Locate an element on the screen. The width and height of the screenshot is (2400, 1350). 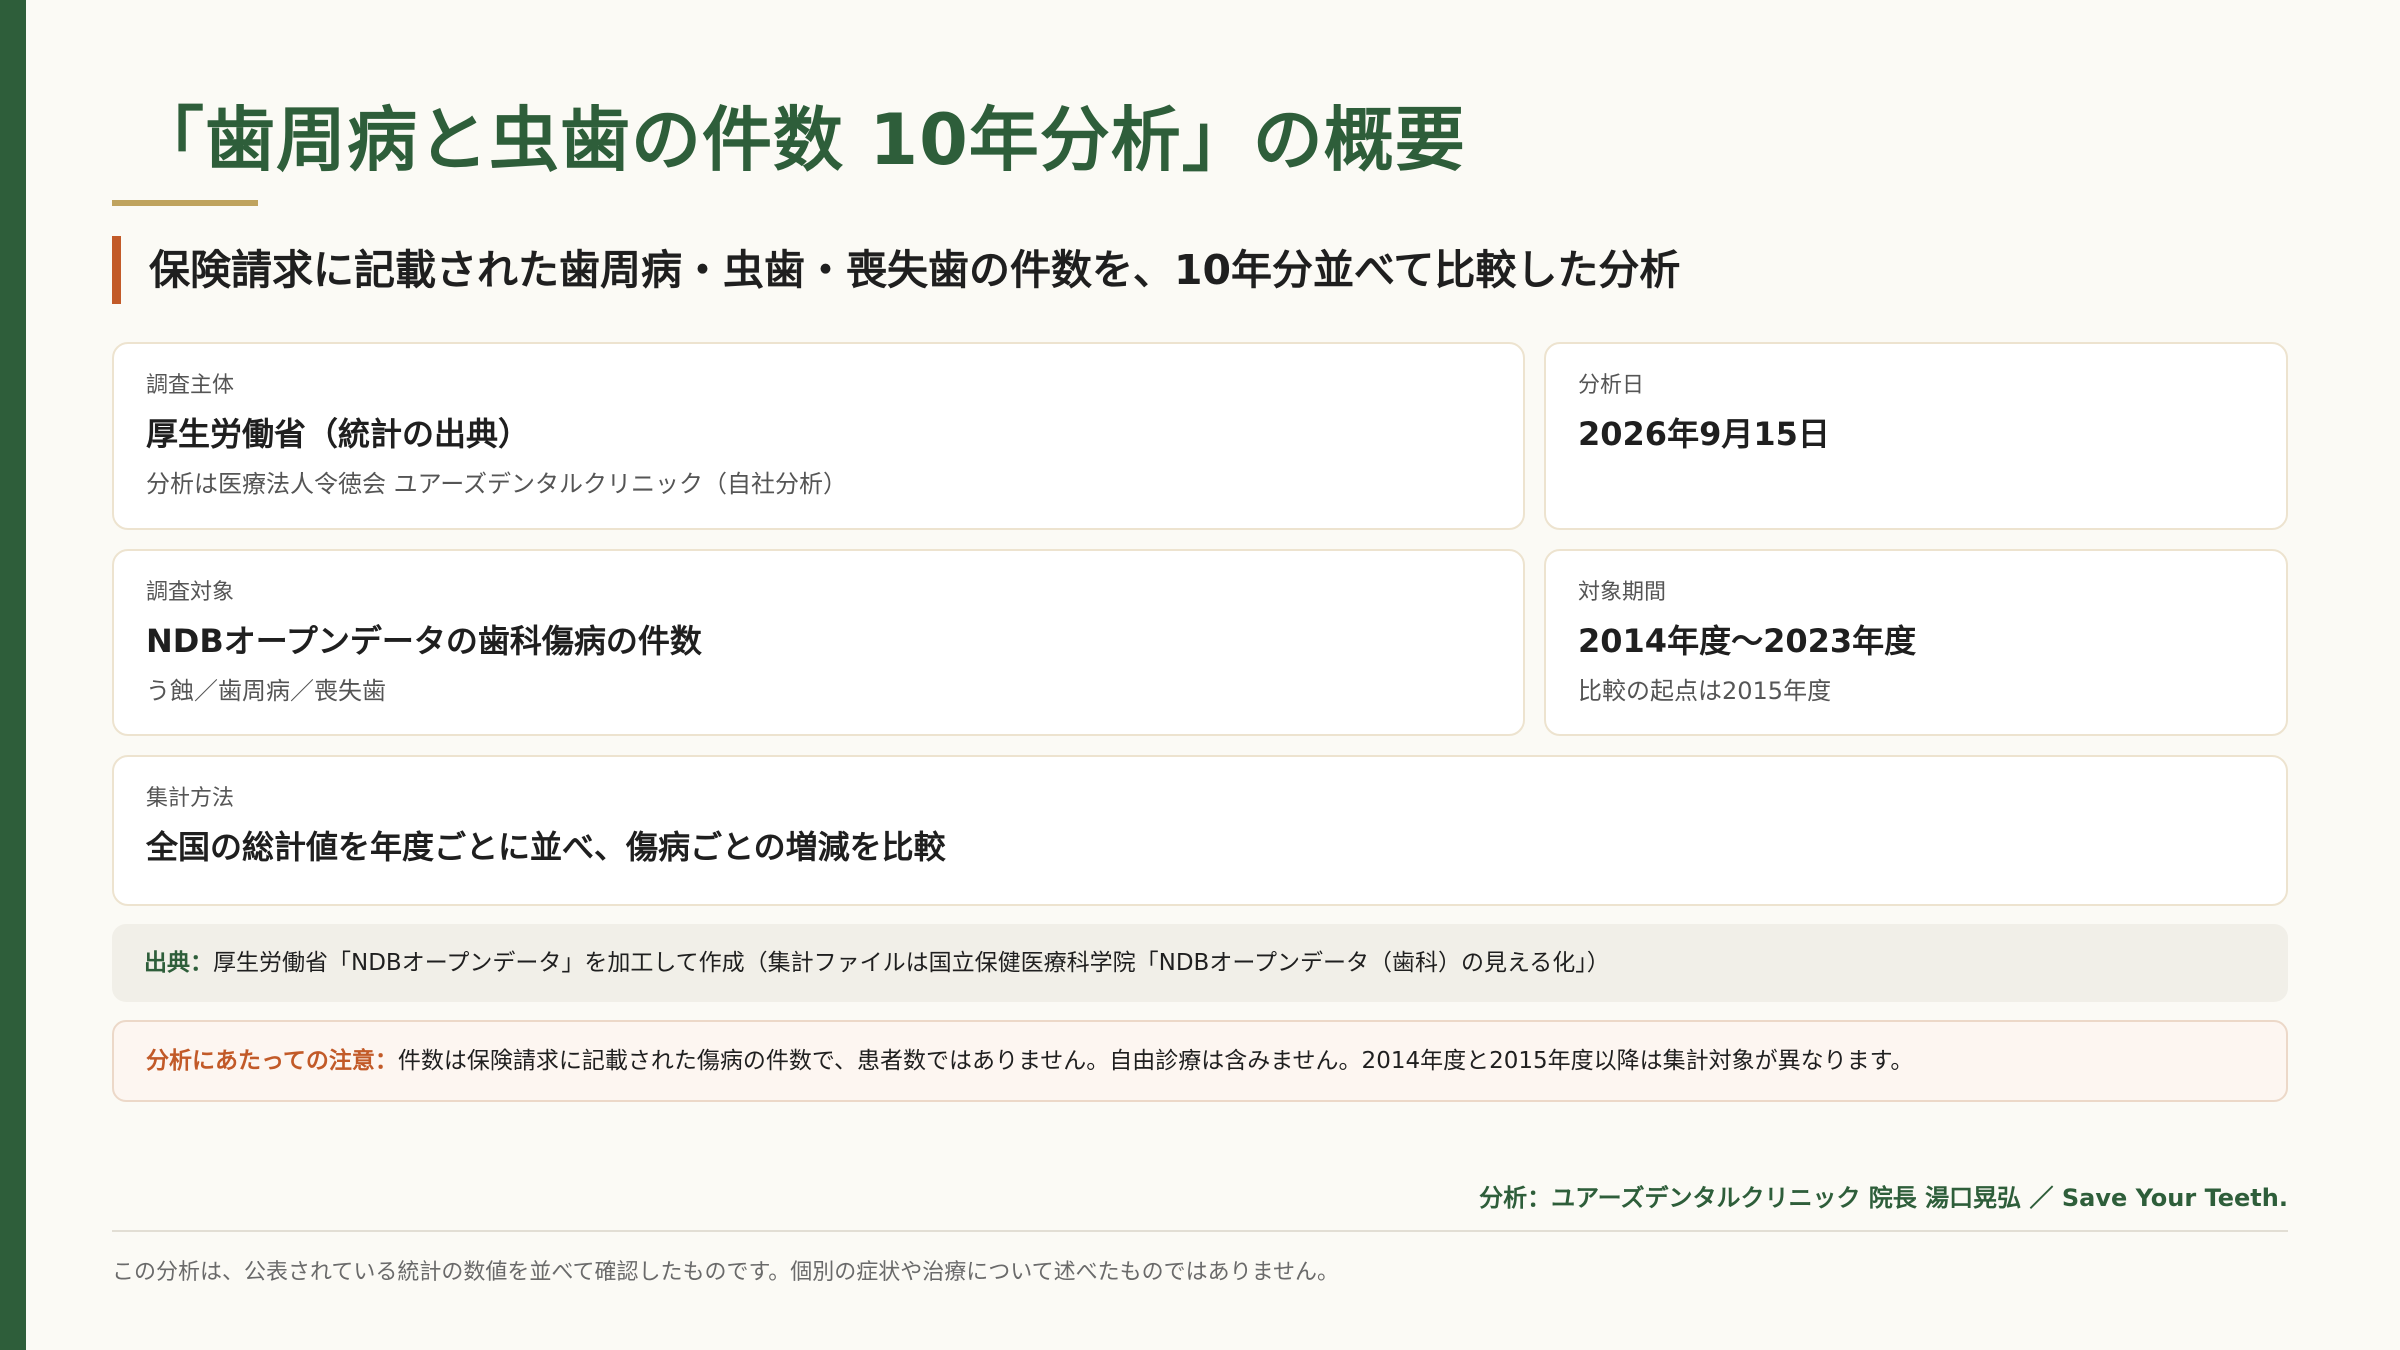
card-note: う蝕／歯周病／喪失歯 is located at coordinates (266, 691).